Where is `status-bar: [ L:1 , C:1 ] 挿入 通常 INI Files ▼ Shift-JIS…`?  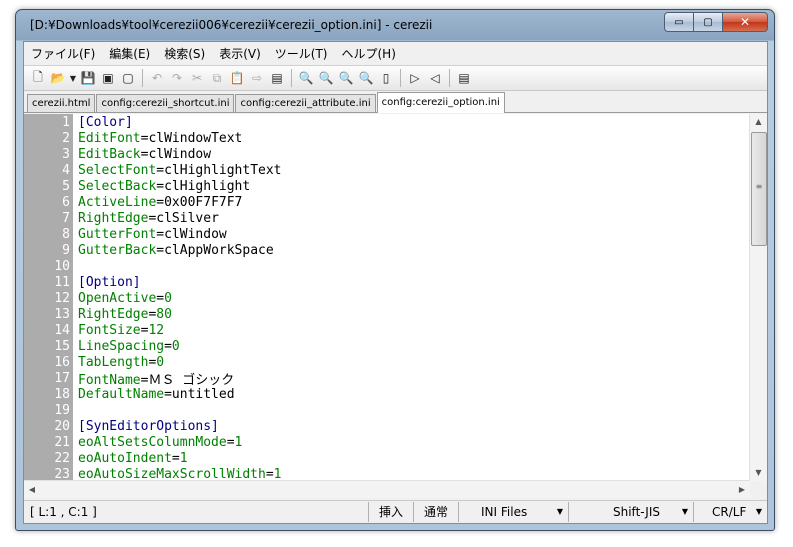 status-bar: [ L:1 , C:1 ] 挿入 通常 INI Files ▼ Shift-JIS… is located at coordinates (395, 511).